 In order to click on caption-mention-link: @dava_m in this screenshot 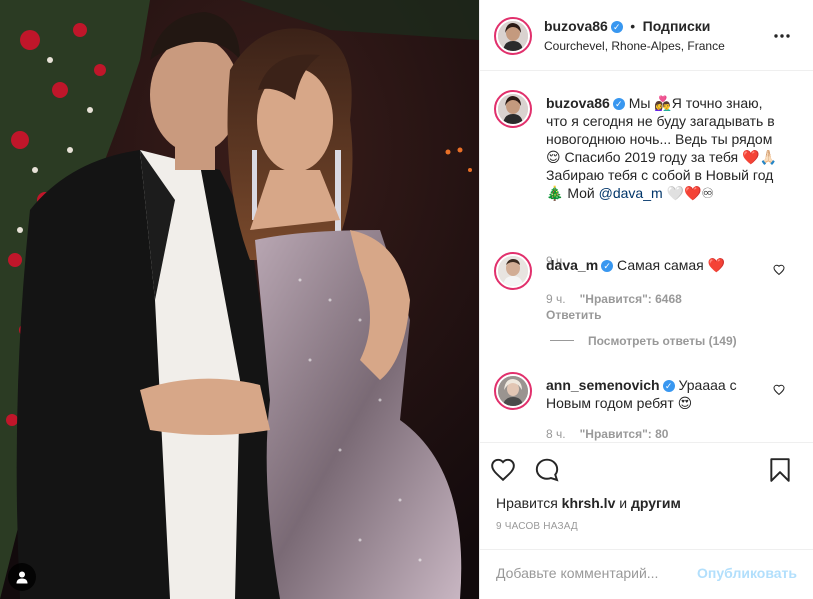, I will do `click(631, 193)`.